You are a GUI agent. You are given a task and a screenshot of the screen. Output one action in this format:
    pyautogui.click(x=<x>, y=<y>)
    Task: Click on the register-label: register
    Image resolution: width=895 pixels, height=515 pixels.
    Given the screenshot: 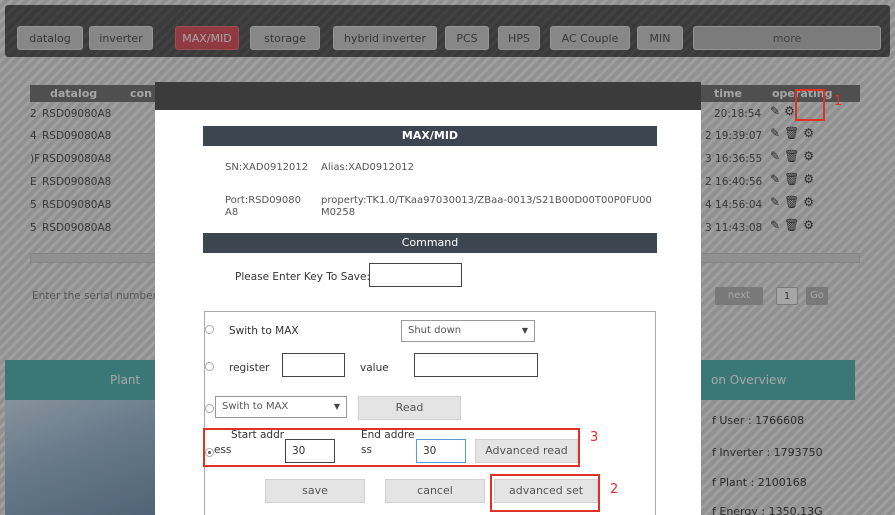 What is the action you would take?
    pyautogui.click(x=249, y=368)
    